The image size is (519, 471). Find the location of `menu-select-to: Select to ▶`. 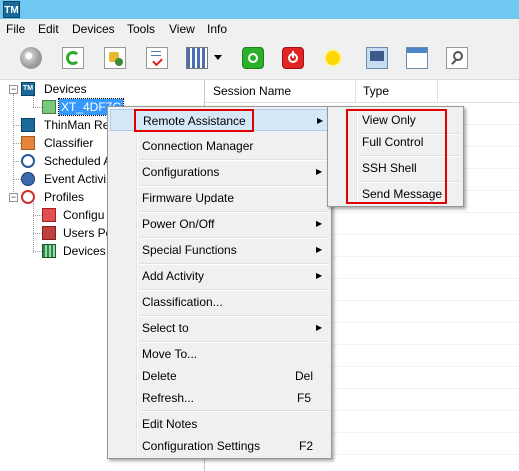

menu-select-to: Select to ▶ is located at coordinates (219, 328).